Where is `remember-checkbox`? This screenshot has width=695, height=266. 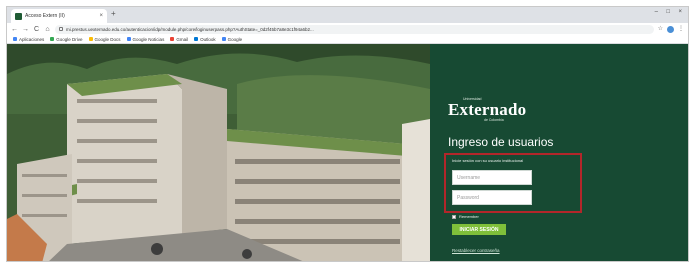 remember-checkbox is located at coordinates (454, 216).